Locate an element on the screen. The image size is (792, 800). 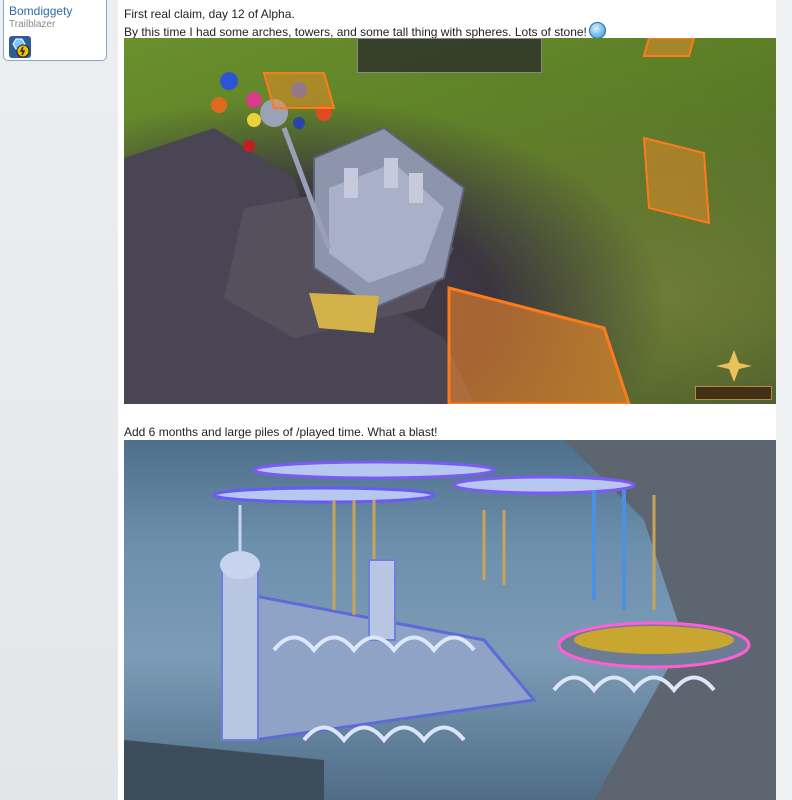
game-location-badge is located at coordinates (733, 393).